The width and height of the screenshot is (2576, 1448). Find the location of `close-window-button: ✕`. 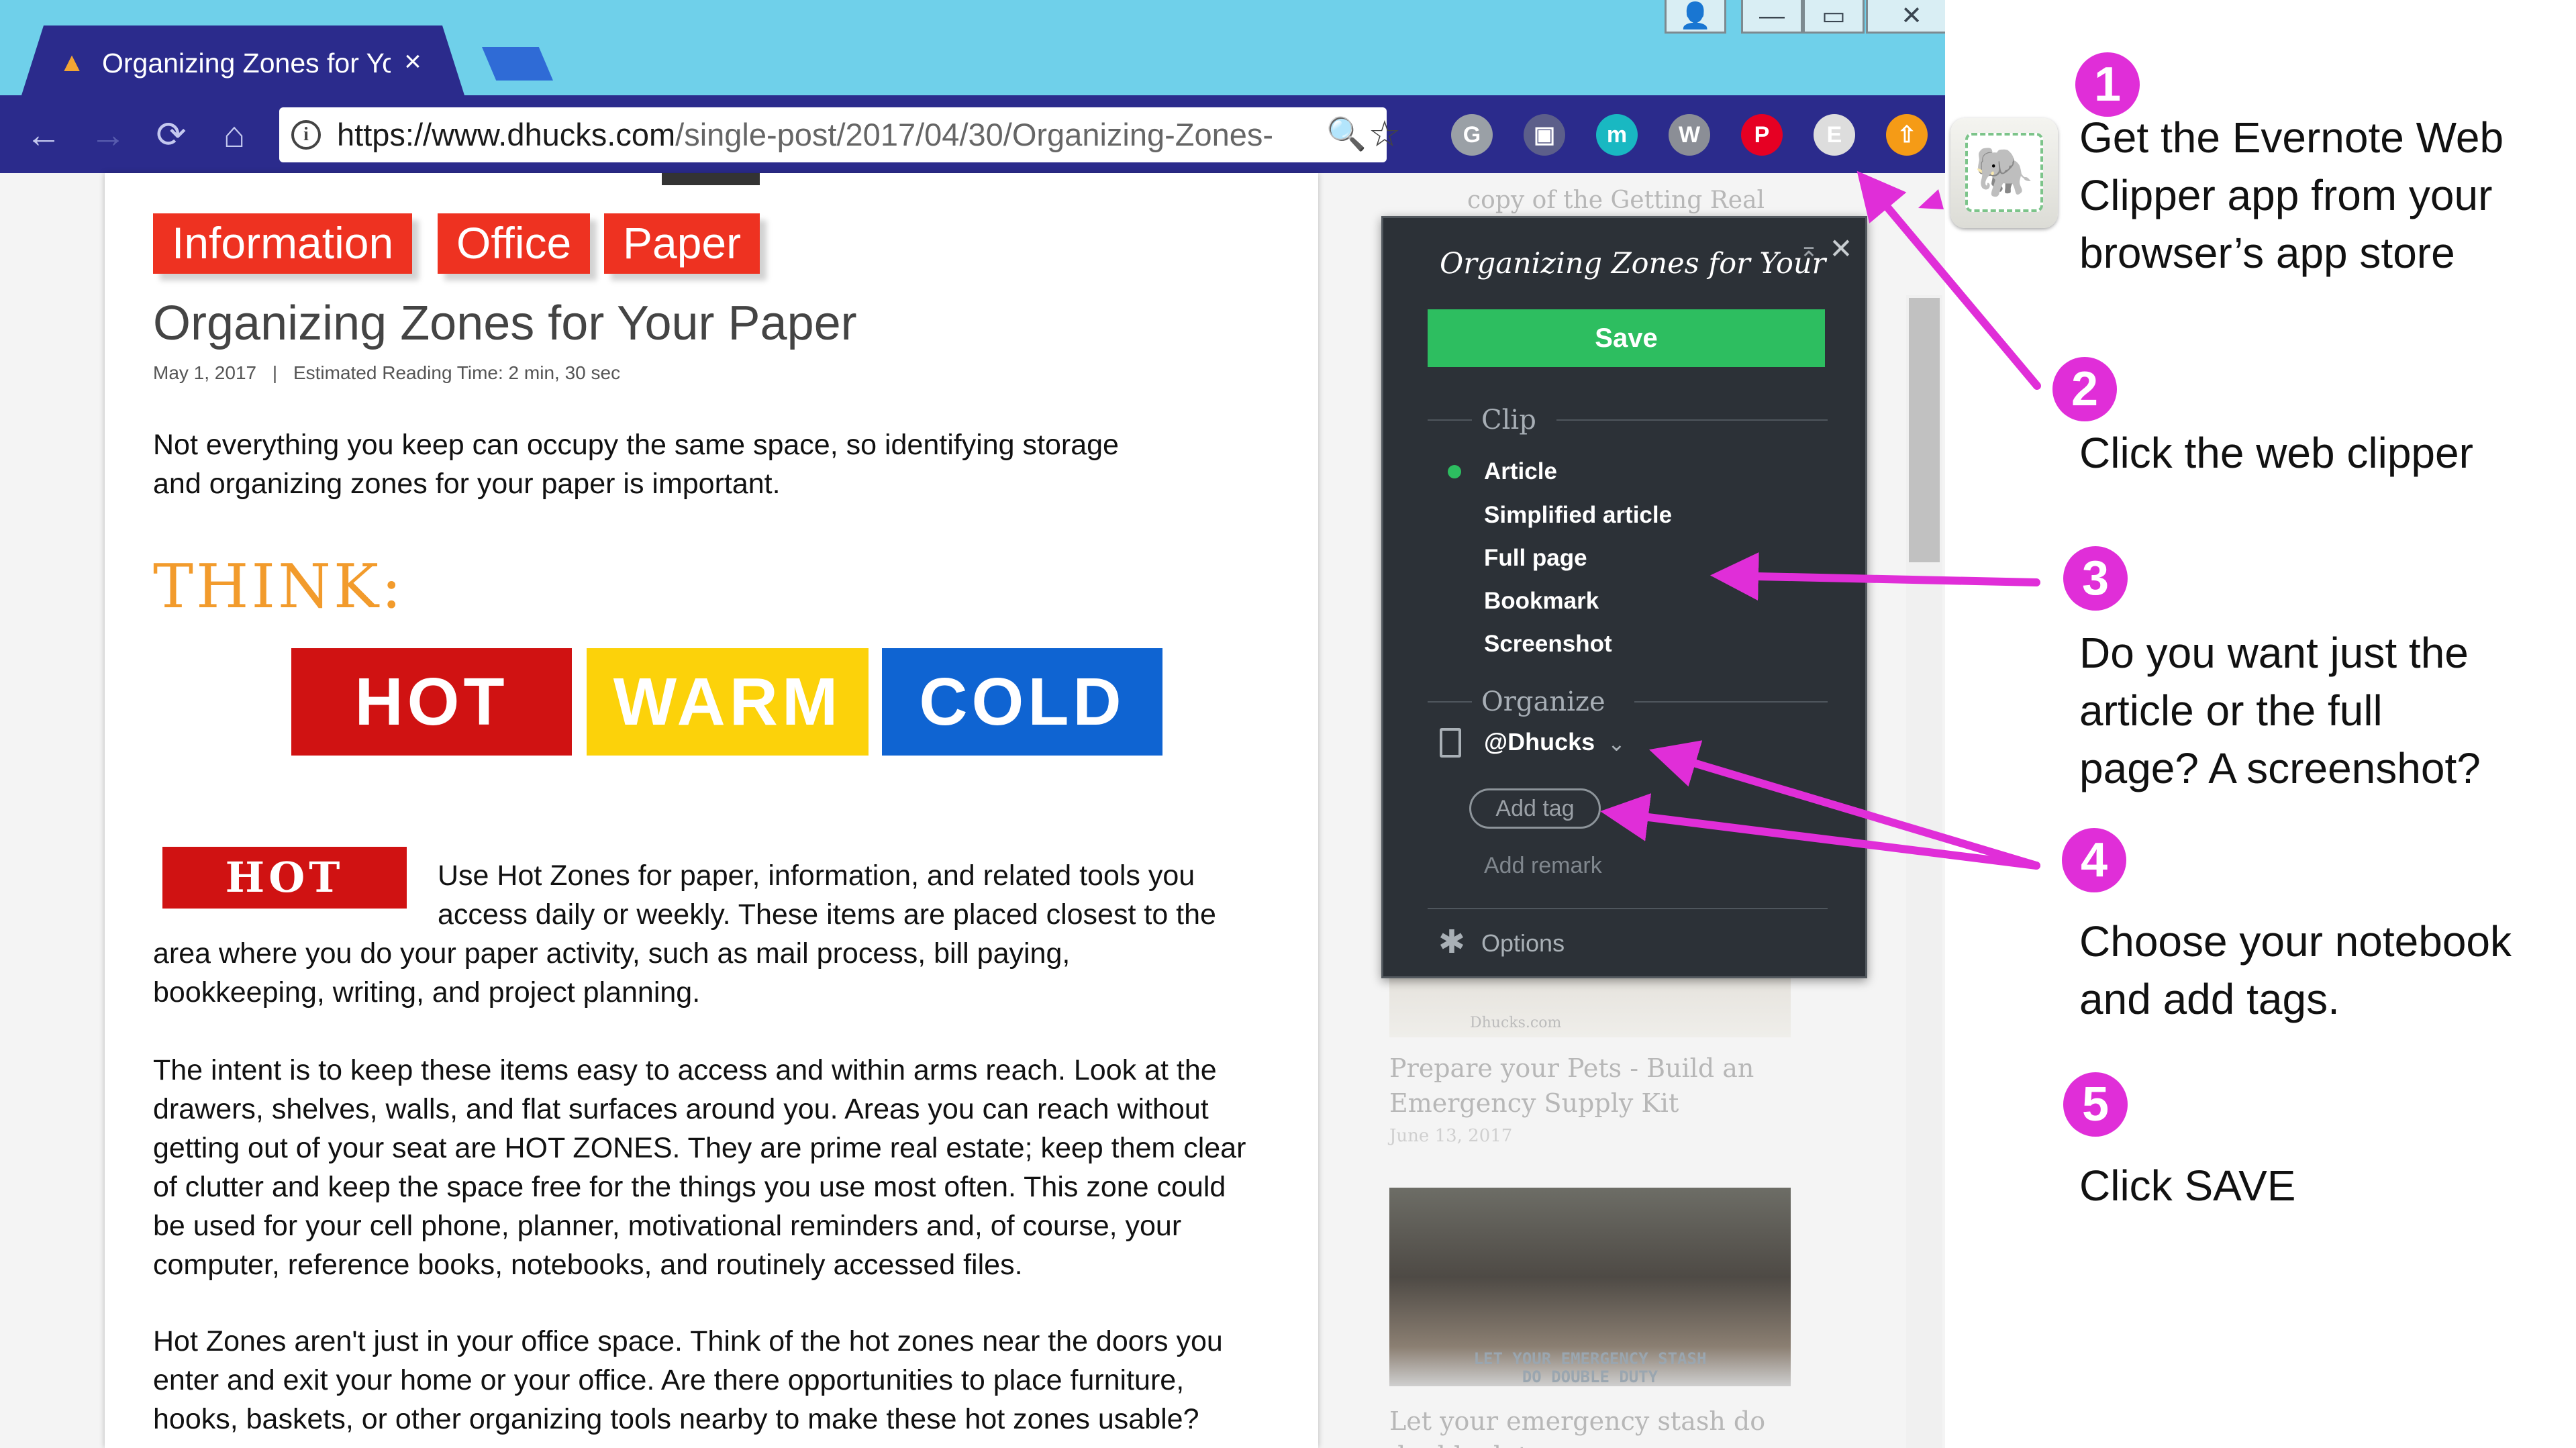

close-window-button: ✕ is located at coordinates (1911, 17).